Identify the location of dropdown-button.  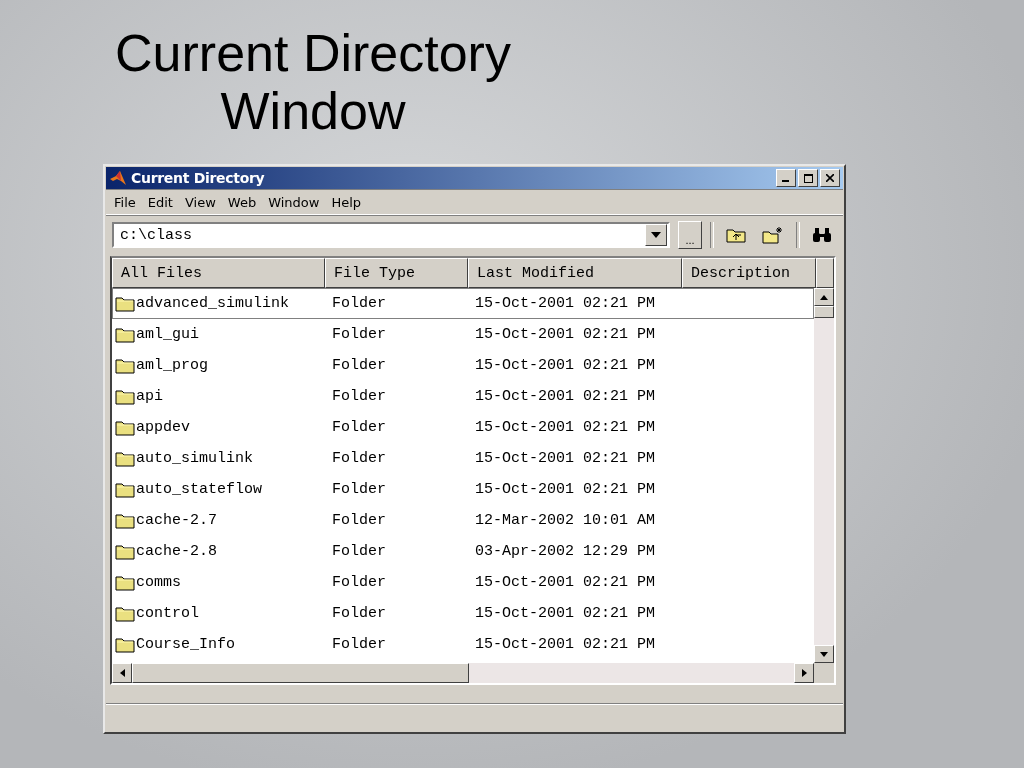
(656, 235).